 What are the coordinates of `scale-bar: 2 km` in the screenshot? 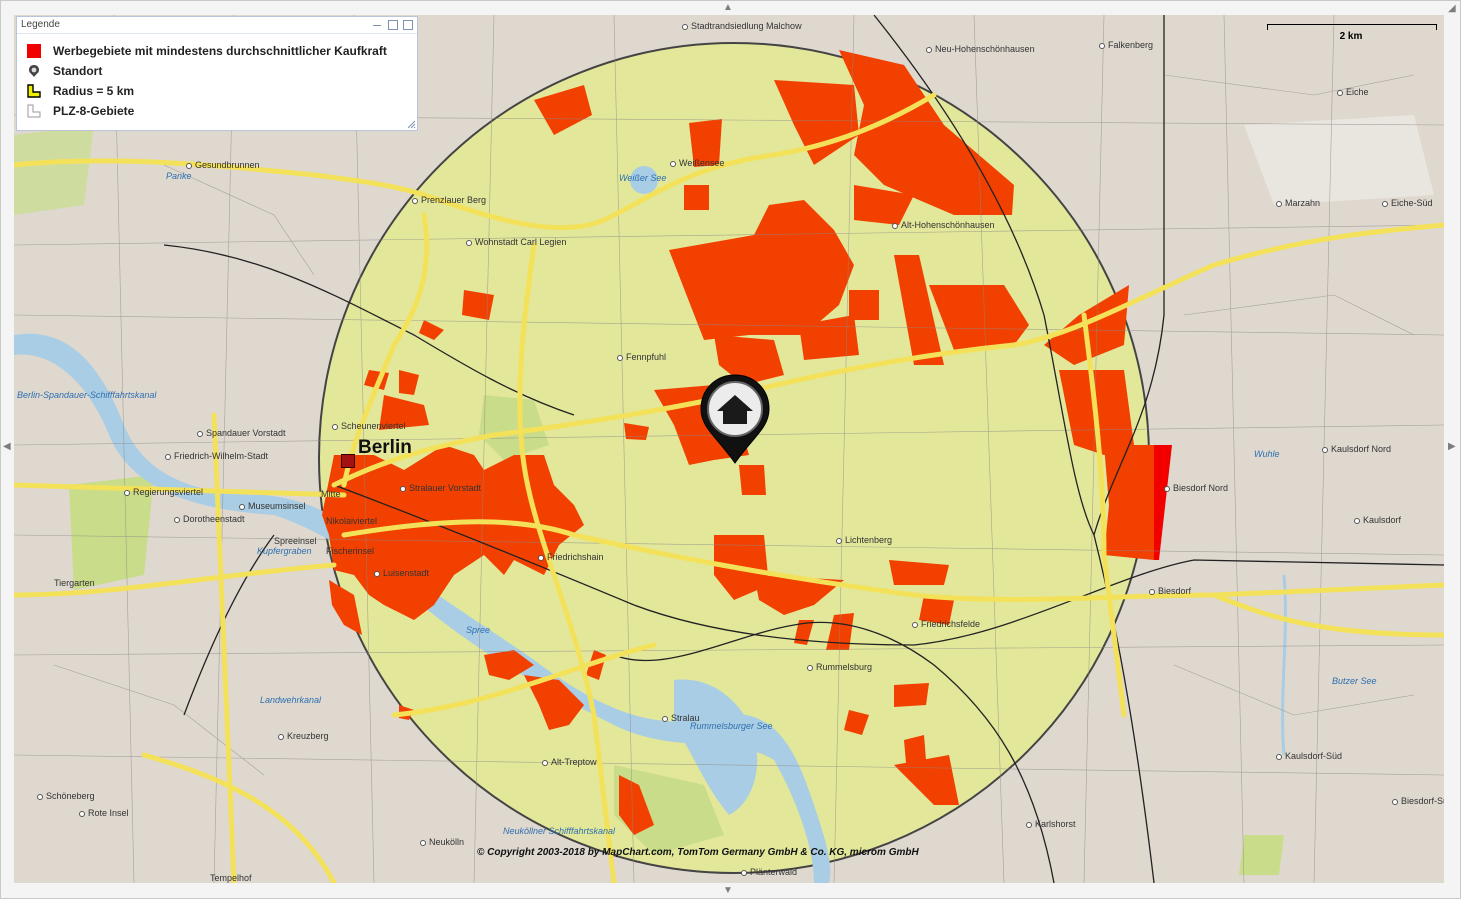 It's located at (1352, 34).